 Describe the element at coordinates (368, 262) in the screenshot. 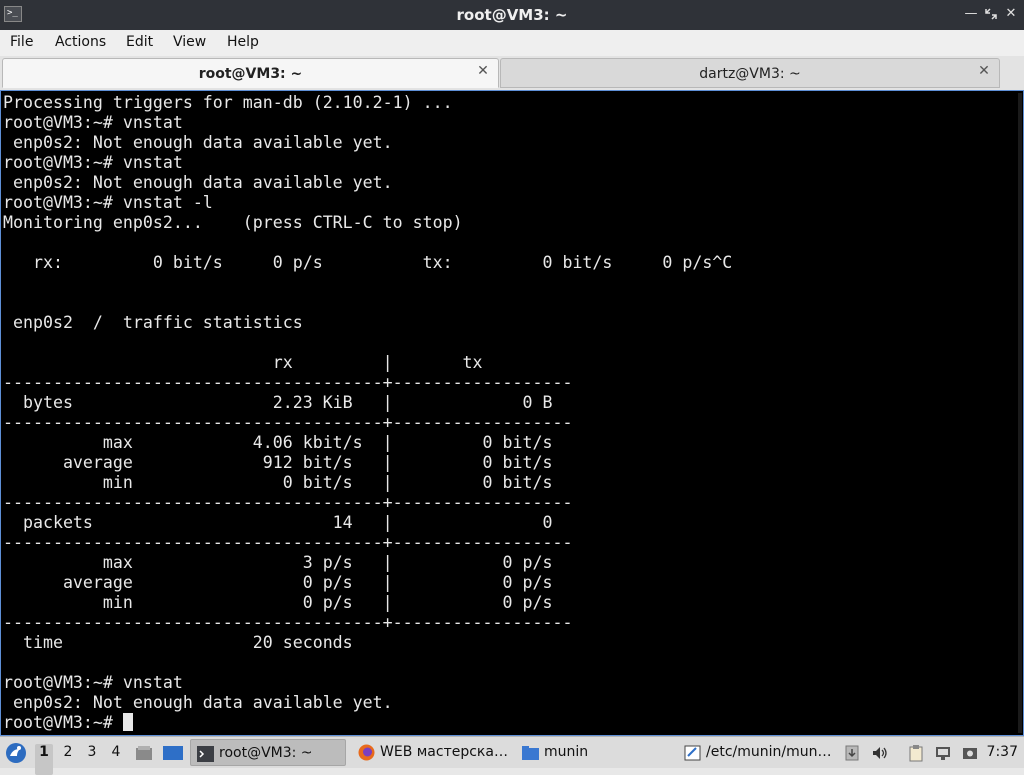

I see `terminal-line: rx: 0 bit/s 0 p/s tx: 0 bit/s 0 p/s^C` at that location.